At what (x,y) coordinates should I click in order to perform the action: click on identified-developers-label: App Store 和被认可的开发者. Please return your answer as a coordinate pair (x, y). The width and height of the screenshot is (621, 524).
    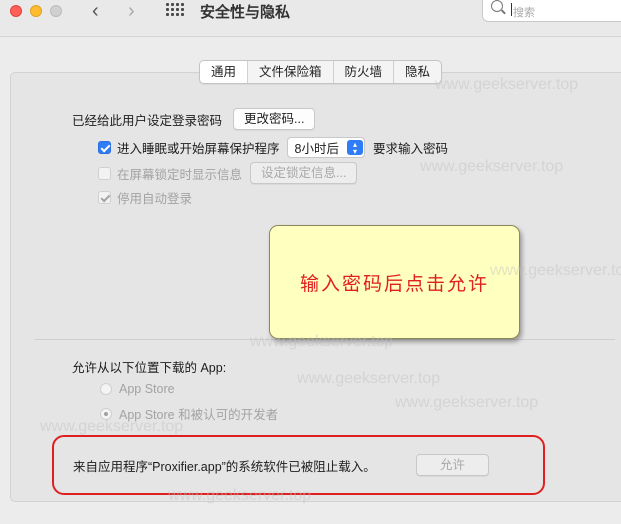
    Looking at the image, I should click on (199, 415).